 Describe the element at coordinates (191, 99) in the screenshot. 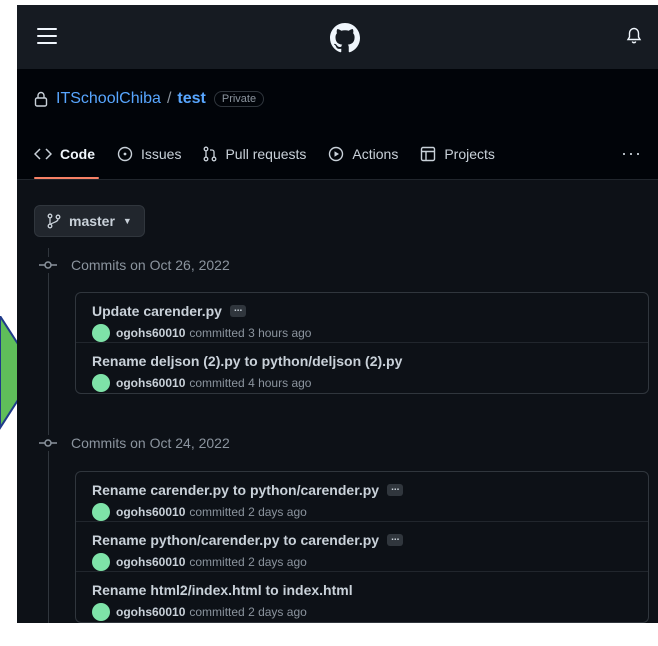

I see `repo-name-link: test` at that location.